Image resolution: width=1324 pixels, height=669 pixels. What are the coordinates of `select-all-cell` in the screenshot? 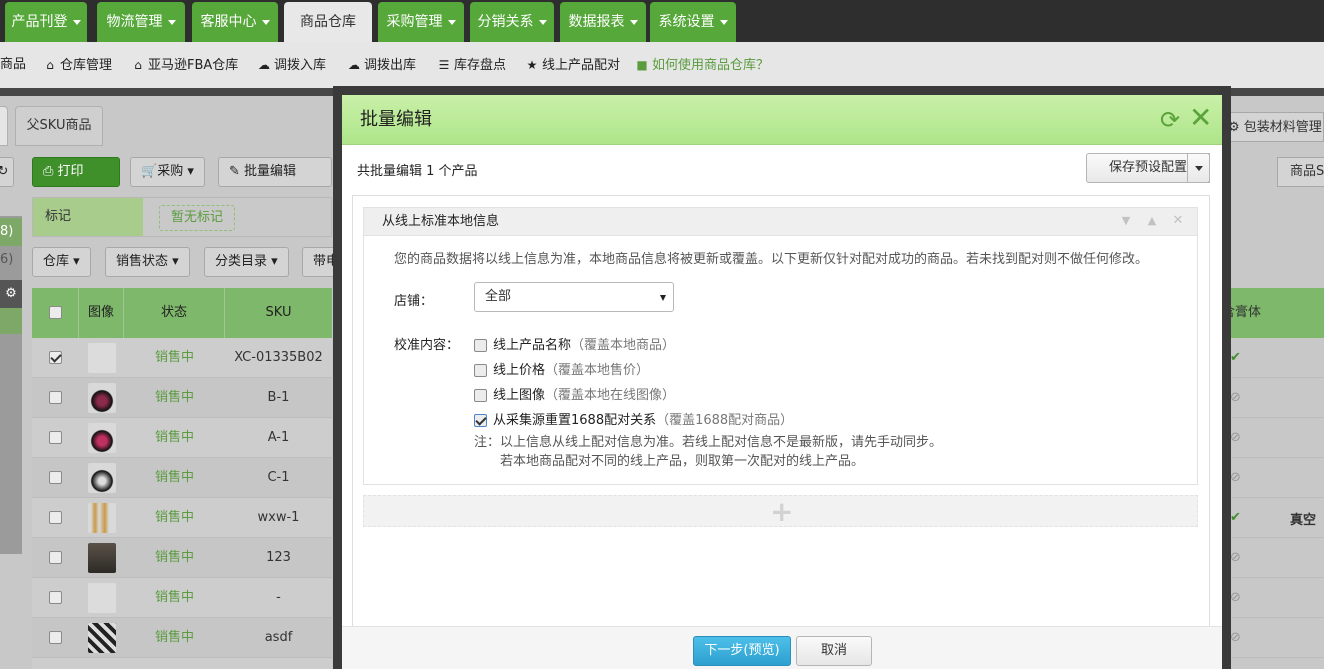 It's located at (55, 313).